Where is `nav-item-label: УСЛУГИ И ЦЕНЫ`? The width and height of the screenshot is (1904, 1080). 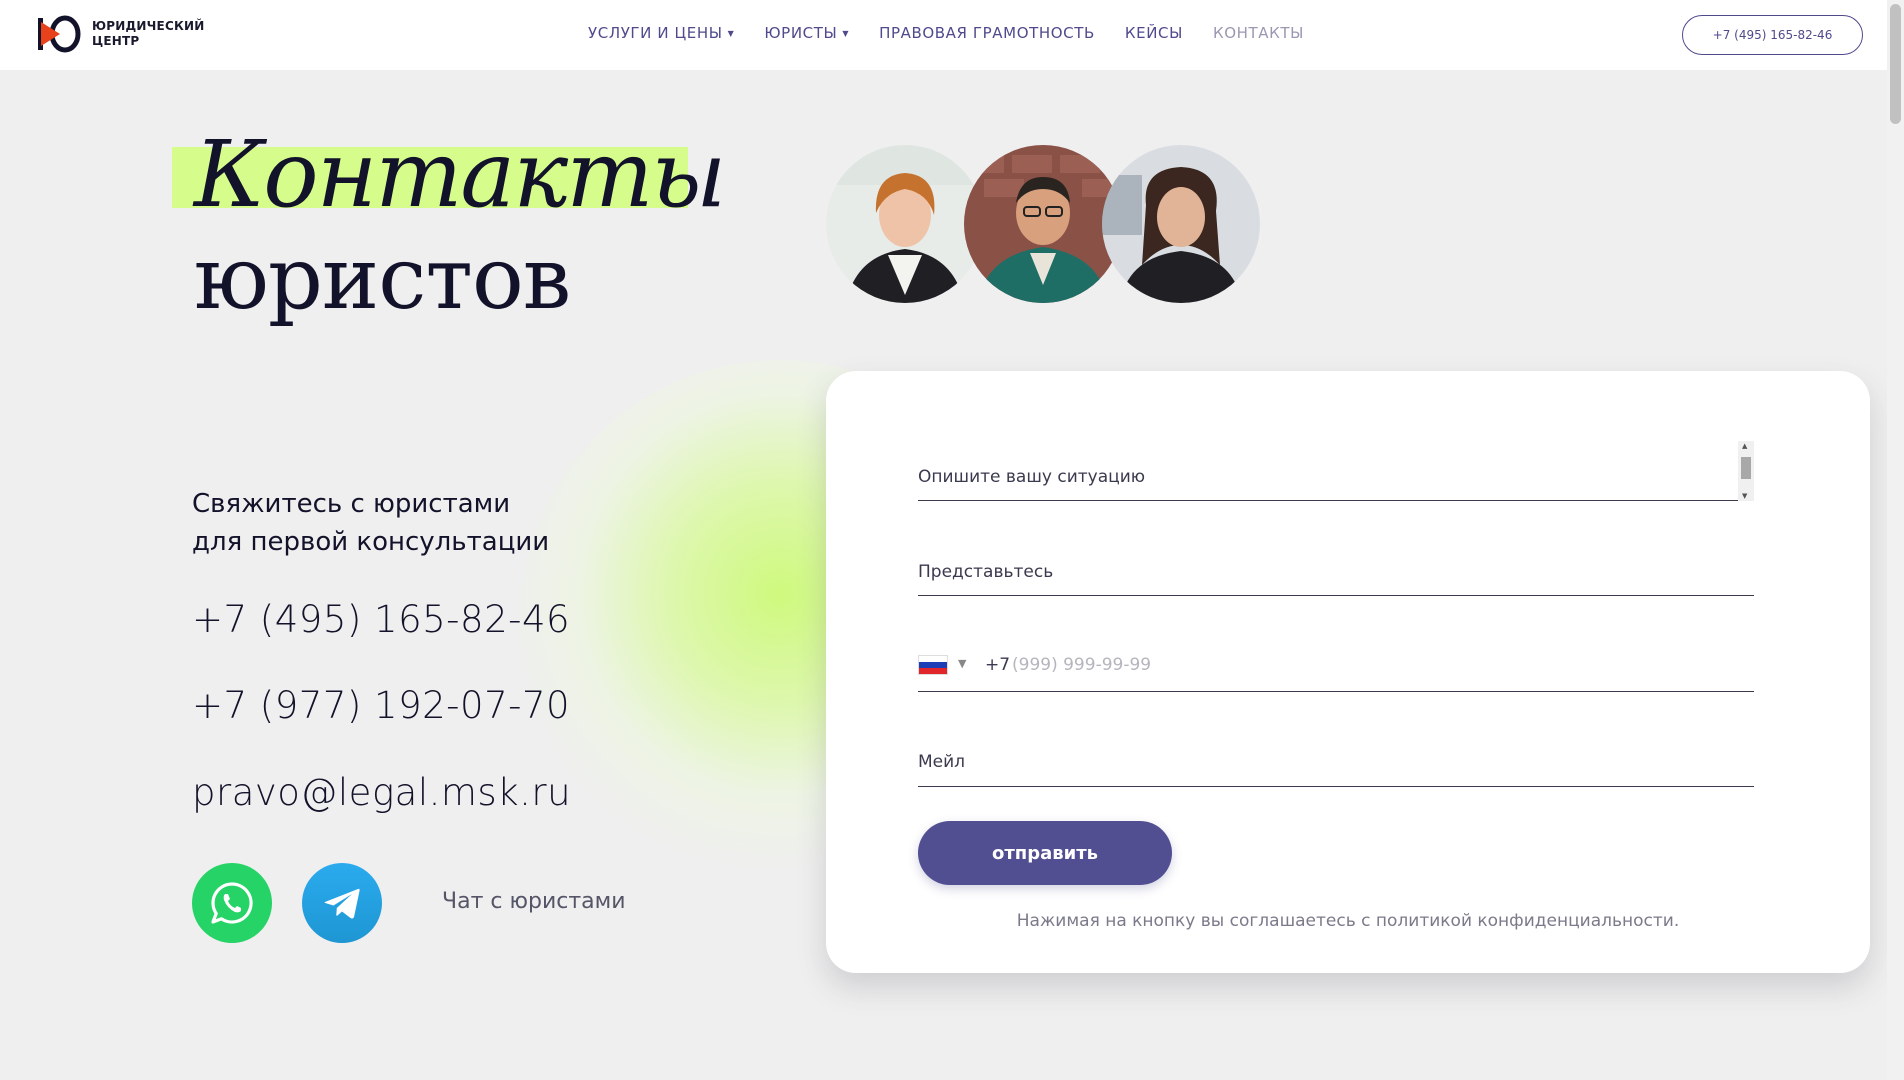 nav-item-label: УСЛУГИ И ЦЕНЫ is located at coordinates (655, 33).